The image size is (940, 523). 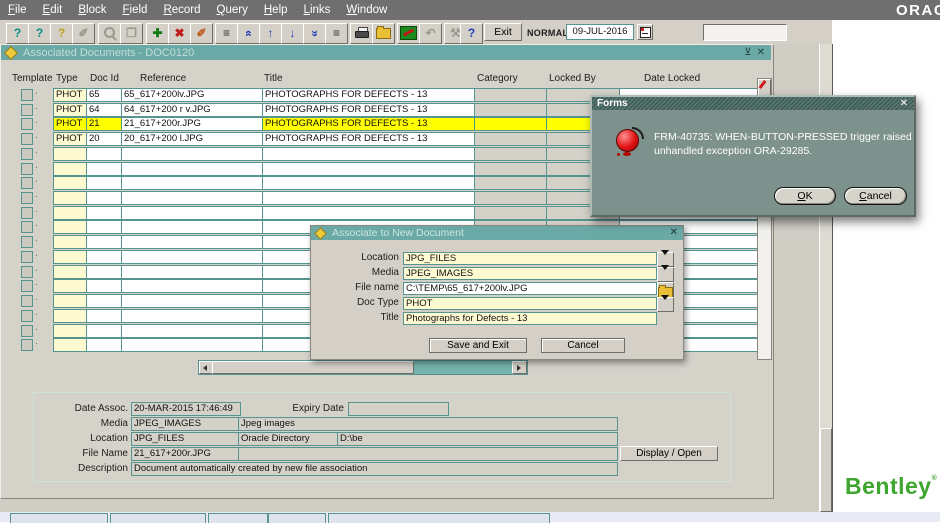 I want to click on horizontal-scrollbar-thumb, so click(x=313, y=367).